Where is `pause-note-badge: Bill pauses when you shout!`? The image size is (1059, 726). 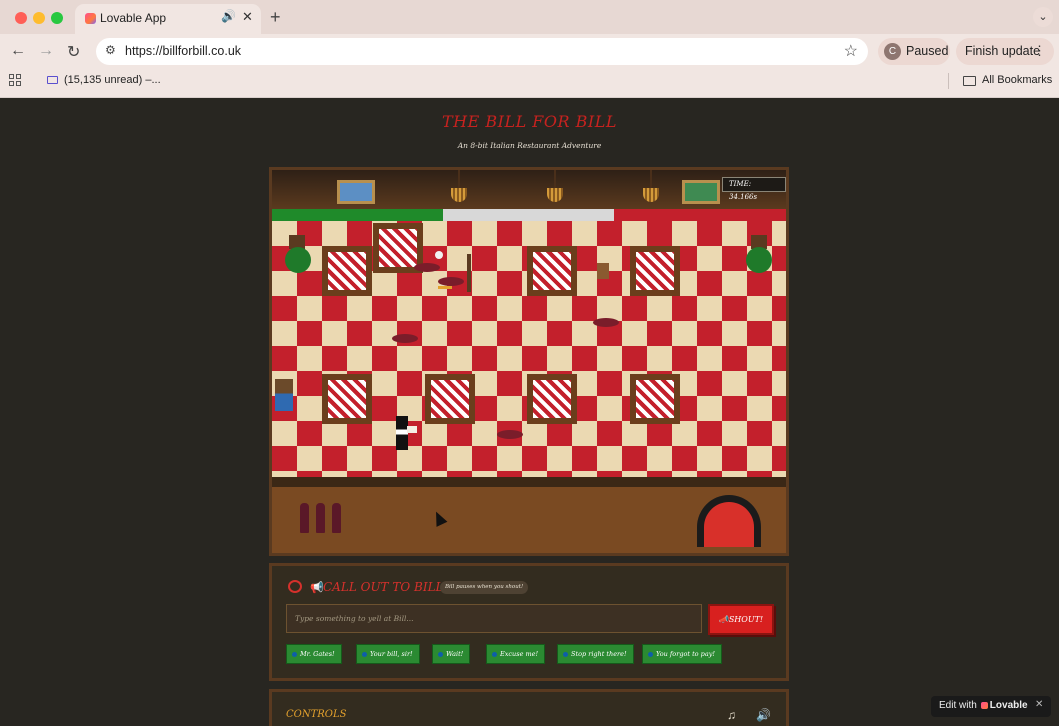
pause-note-badge: Bill pauses when you shout! is located at coordinates (484, 587).